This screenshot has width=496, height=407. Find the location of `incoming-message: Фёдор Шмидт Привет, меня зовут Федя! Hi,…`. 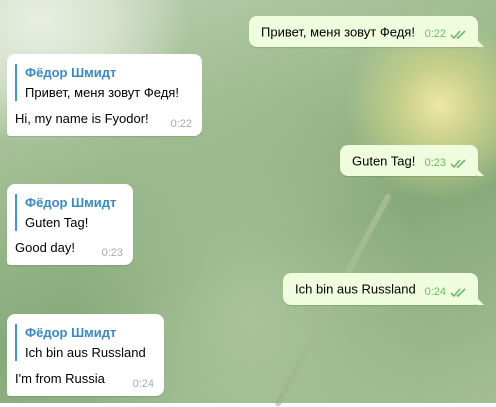

incoming-message: Фёдор Шмидт Привет, меня зовут Федя! Hi,… is located at coordinates (104, 95).